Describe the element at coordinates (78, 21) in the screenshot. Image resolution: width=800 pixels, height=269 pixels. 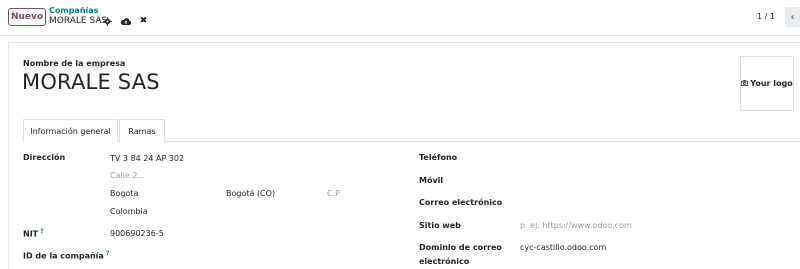
I see `breadcrumb-current: MORALE SAS` at that location.